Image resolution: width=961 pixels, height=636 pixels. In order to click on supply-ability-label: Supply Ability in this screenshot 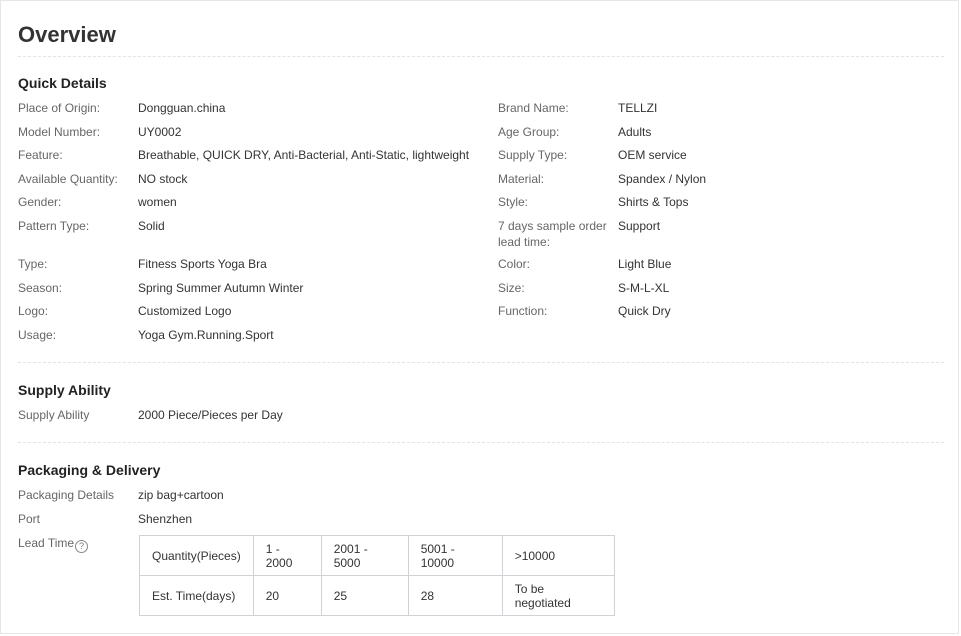, I will do `click(54, 415)`.